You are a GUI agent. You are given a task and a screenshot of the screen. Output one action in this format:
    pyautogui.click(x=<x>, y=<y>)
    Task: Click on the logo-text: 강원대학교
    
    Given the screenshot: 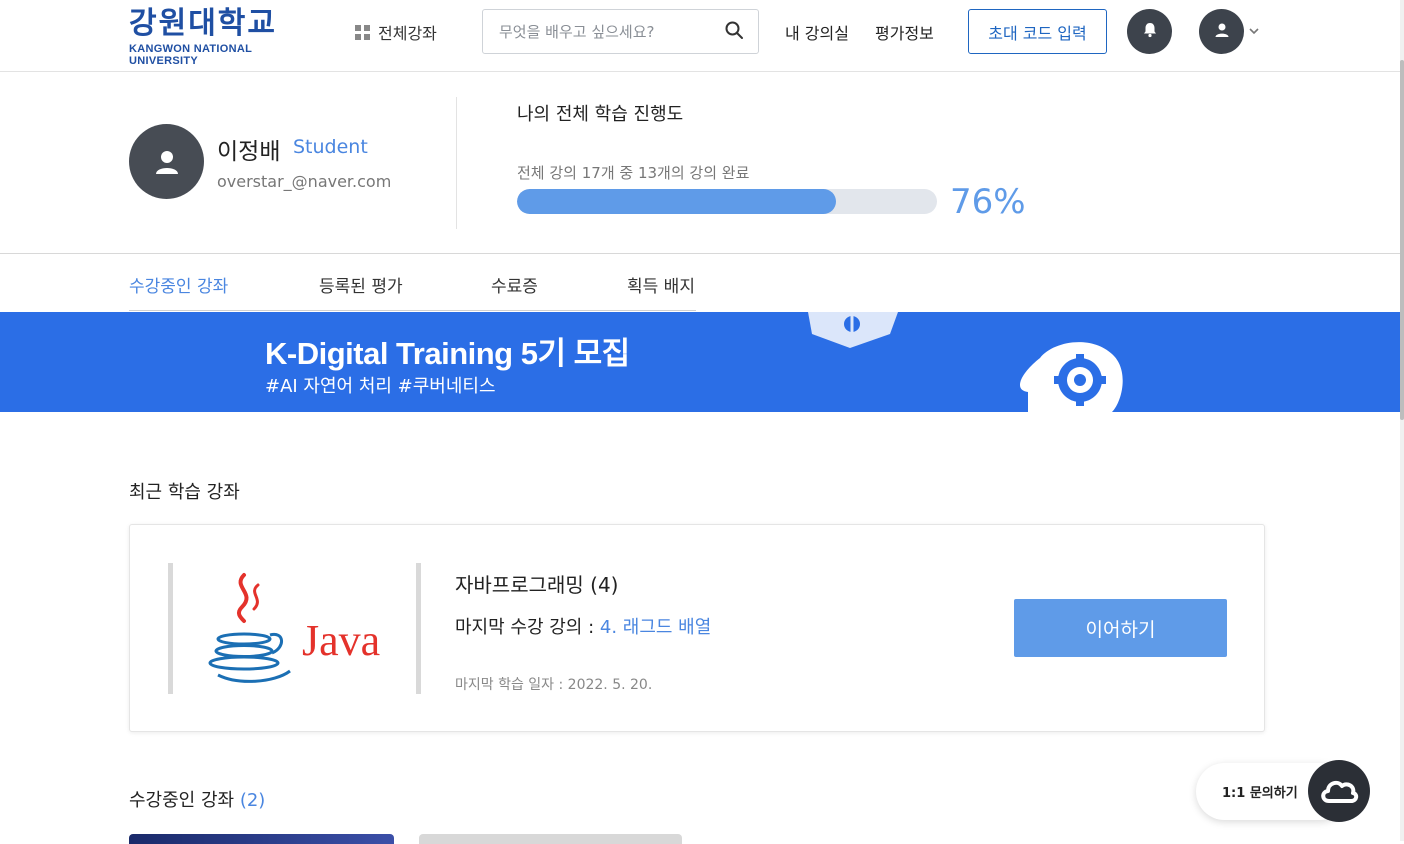 What is the action you would take?
    pyautogui.click(x=203, y=23)
    